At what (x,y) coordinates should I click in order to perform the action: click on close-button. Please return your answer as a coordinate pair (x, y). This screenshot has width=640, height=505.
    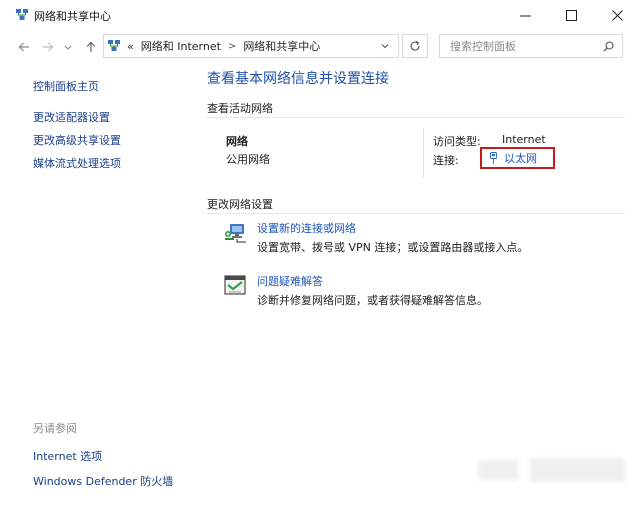
    Looking at the image, I should click on (617, 15).